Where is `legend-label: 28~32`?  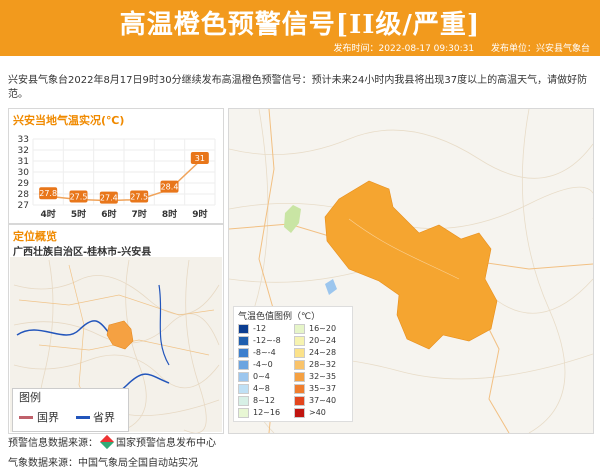 legend-label: 28~32 is located at coordinates (323, 364).